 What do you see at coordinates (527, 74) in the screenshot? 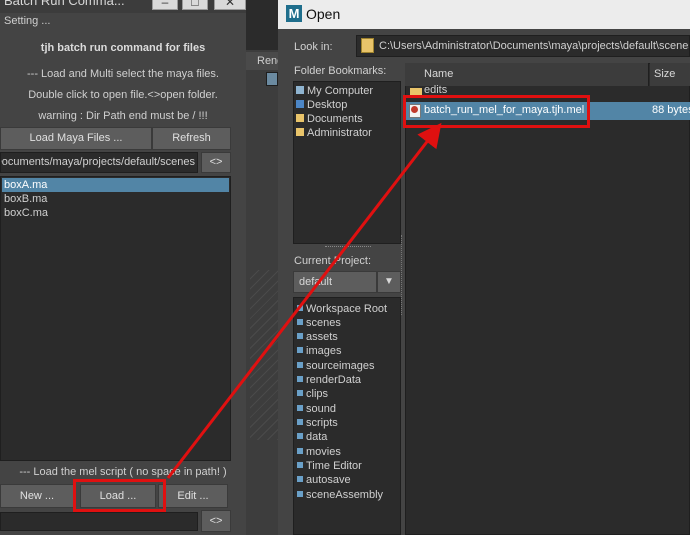
I see `column-header-name: Name` at bounding box center [527, 74].